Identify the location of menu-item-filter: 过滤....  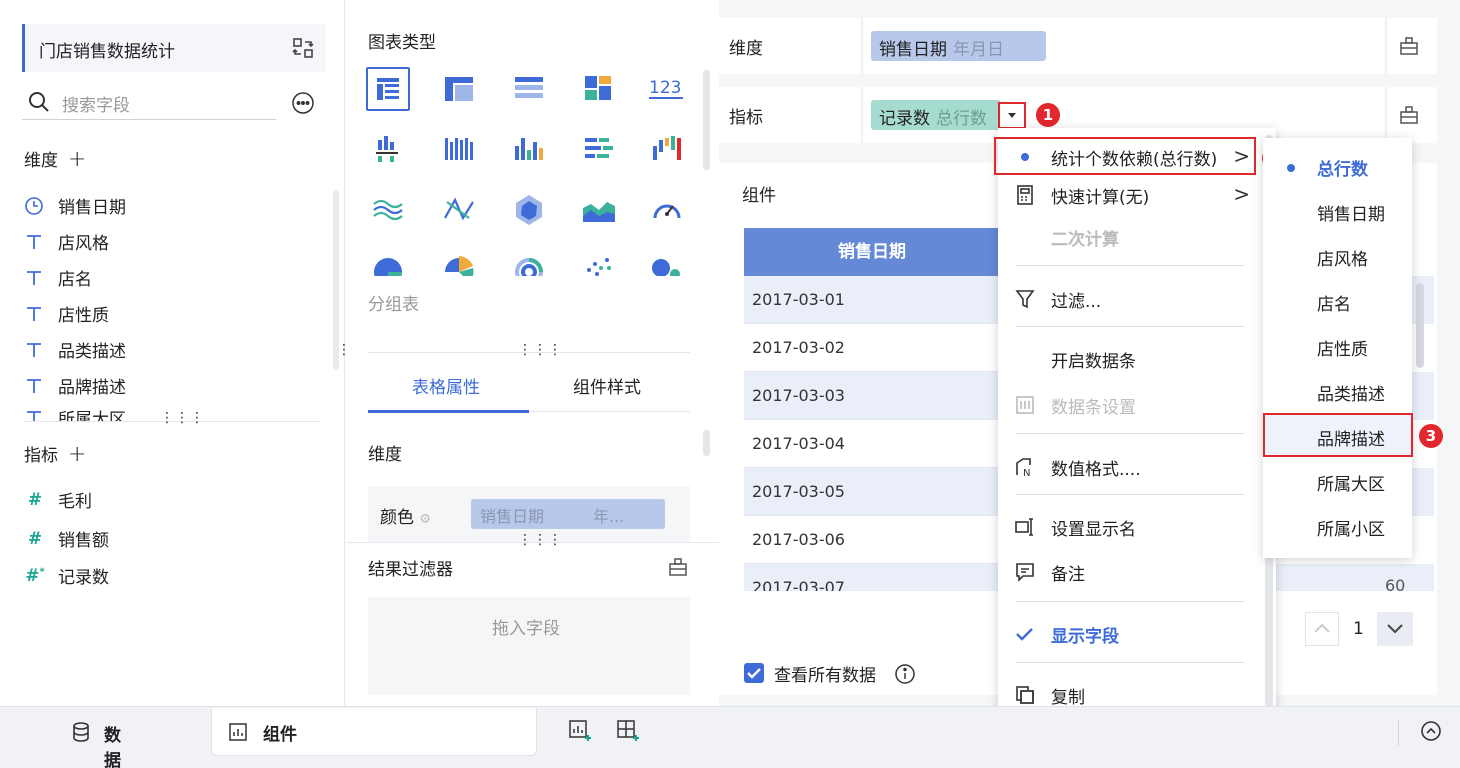
(1128, 298).